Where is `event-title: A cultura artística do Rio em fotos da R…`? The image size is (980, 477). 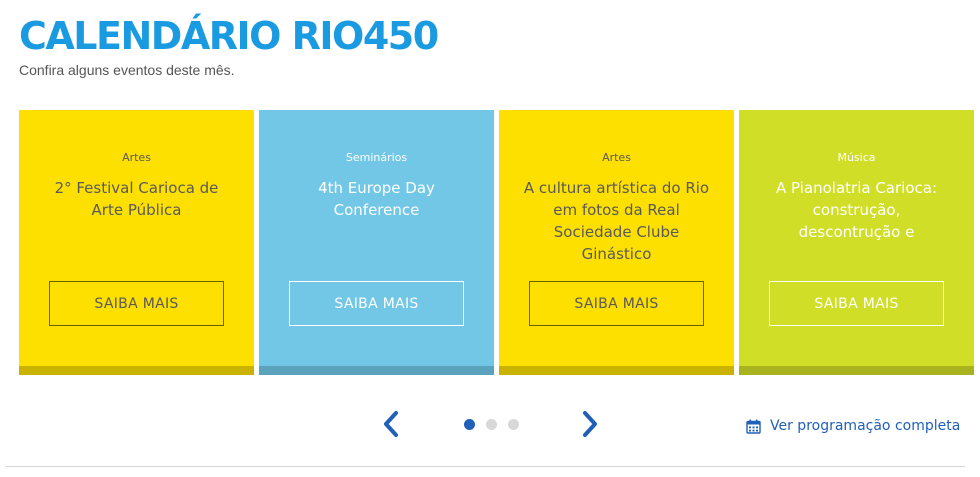 event-title: A cultura artística do Rio em fotos da R… is located at coordinates (616, 221).